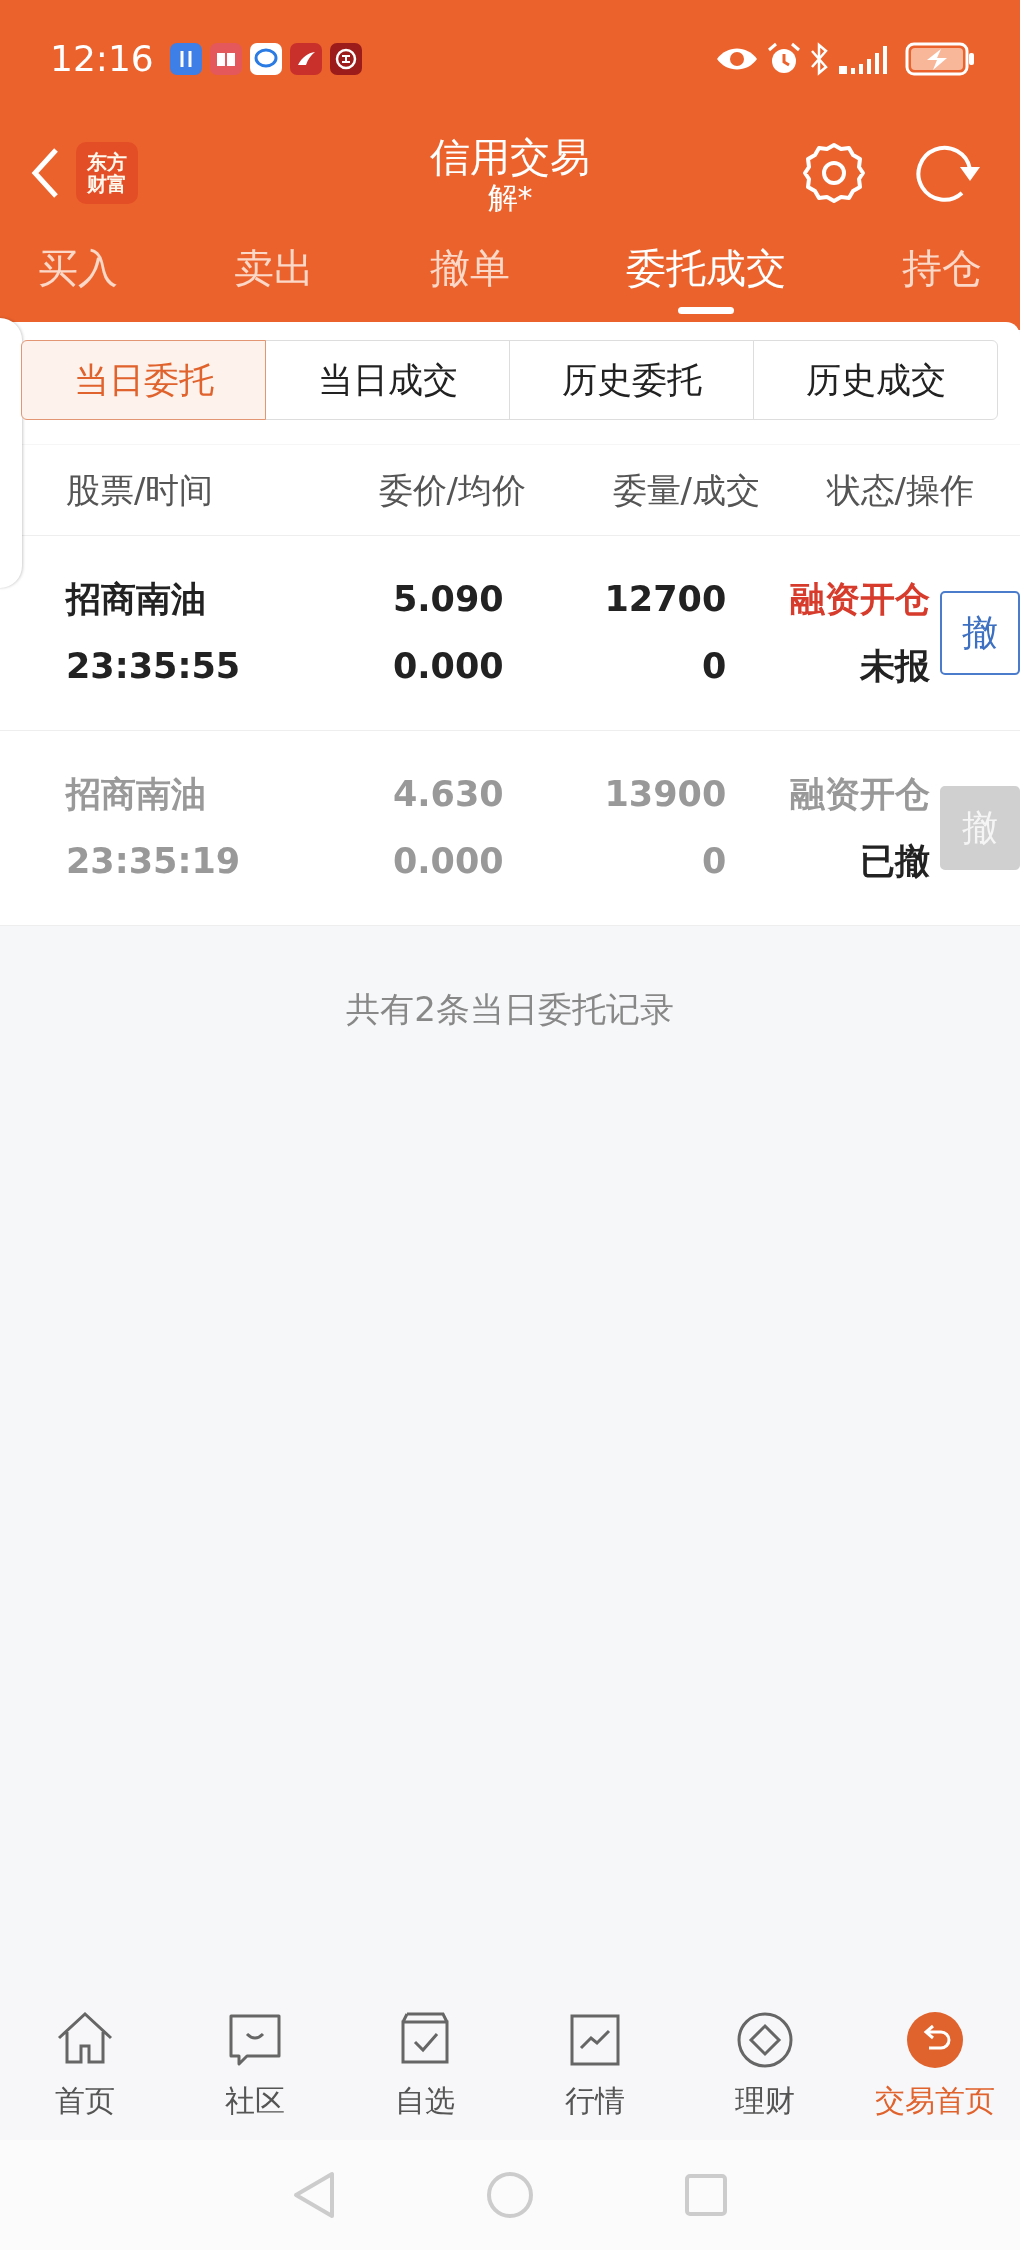 The image size is (1020, 2250). Describe the element at coordinates (45, 173) in the screenshot. I see `back-icon` at that location.